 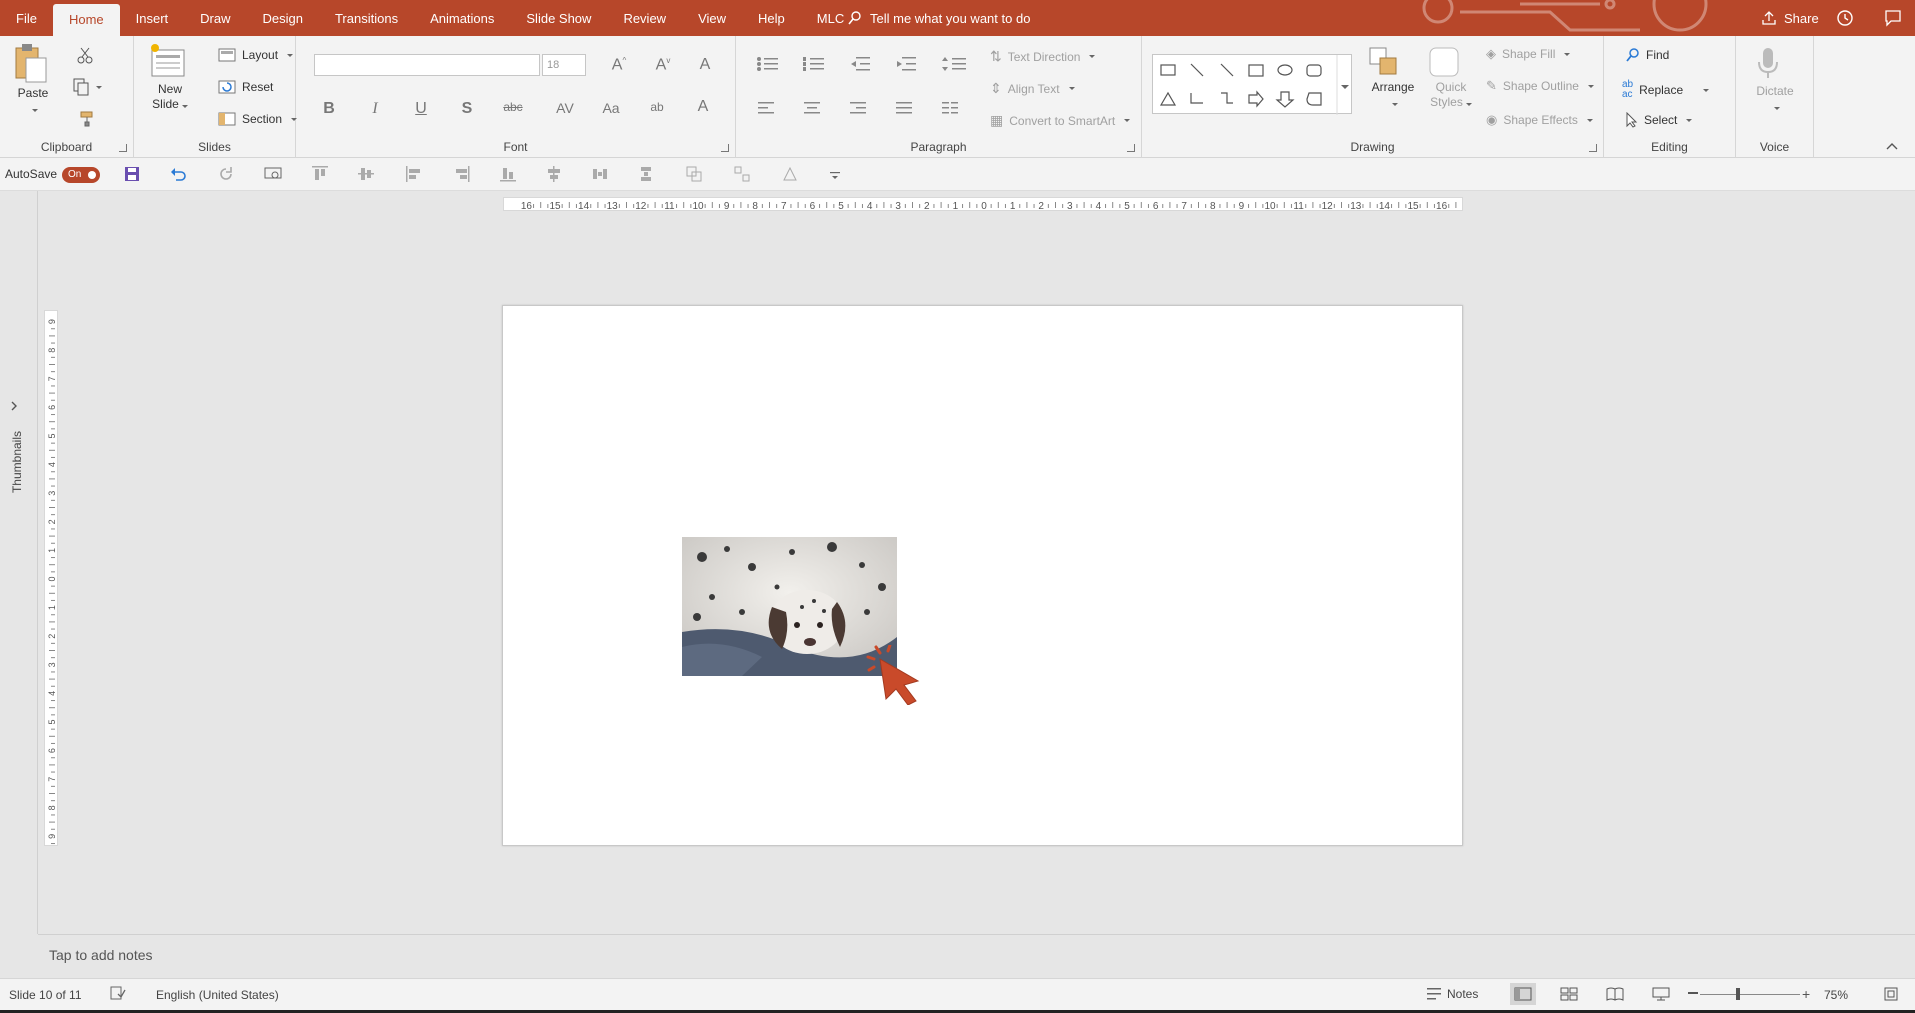 I want to click on notes-pane: Tap to add notes, so click(x=976, y=956).